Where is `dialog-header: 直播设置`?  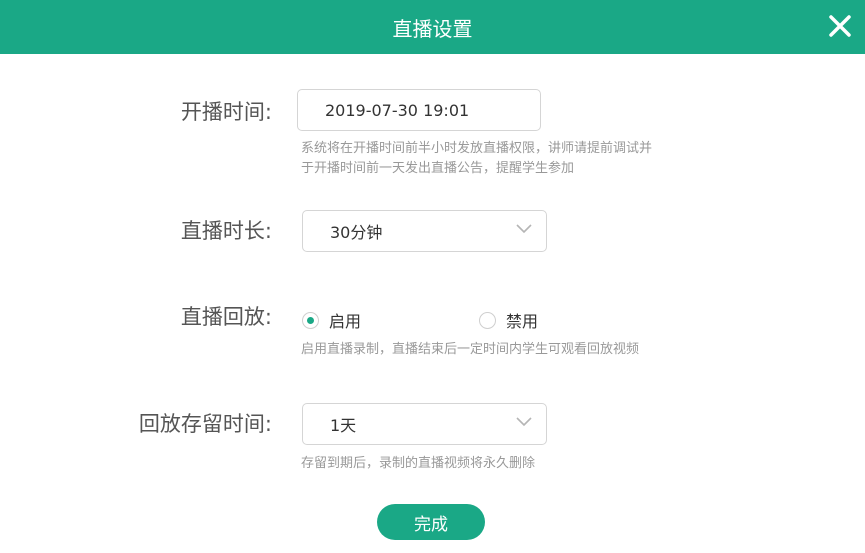
dialog-header: 直播设置 is located at coordinates (432, 27).